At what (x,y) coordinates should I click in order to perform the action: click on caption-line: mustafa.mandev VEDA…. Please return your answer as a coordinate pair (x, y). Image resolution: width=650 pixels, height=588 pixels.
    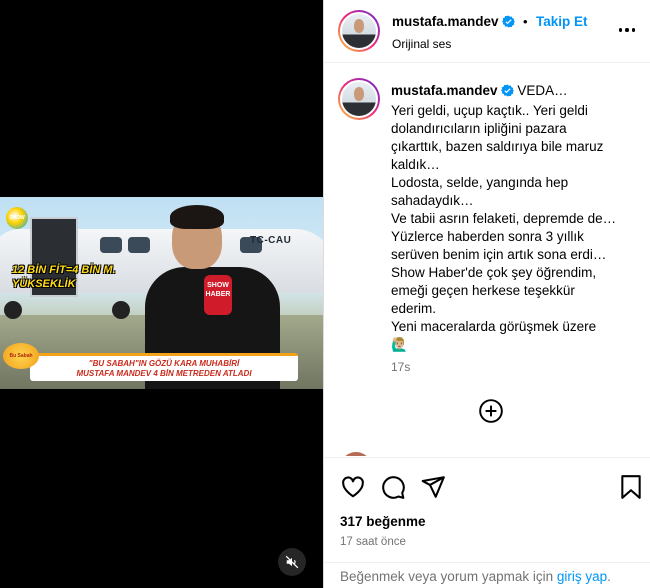
    Looking at the image, I should click on (516, 92).